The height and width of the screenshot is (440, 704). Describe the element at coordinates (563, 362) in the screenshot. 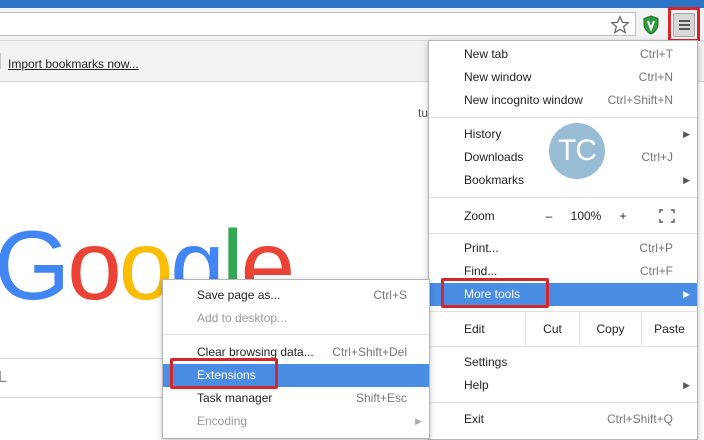

I see `menu-item-settings: Settings` at that location.